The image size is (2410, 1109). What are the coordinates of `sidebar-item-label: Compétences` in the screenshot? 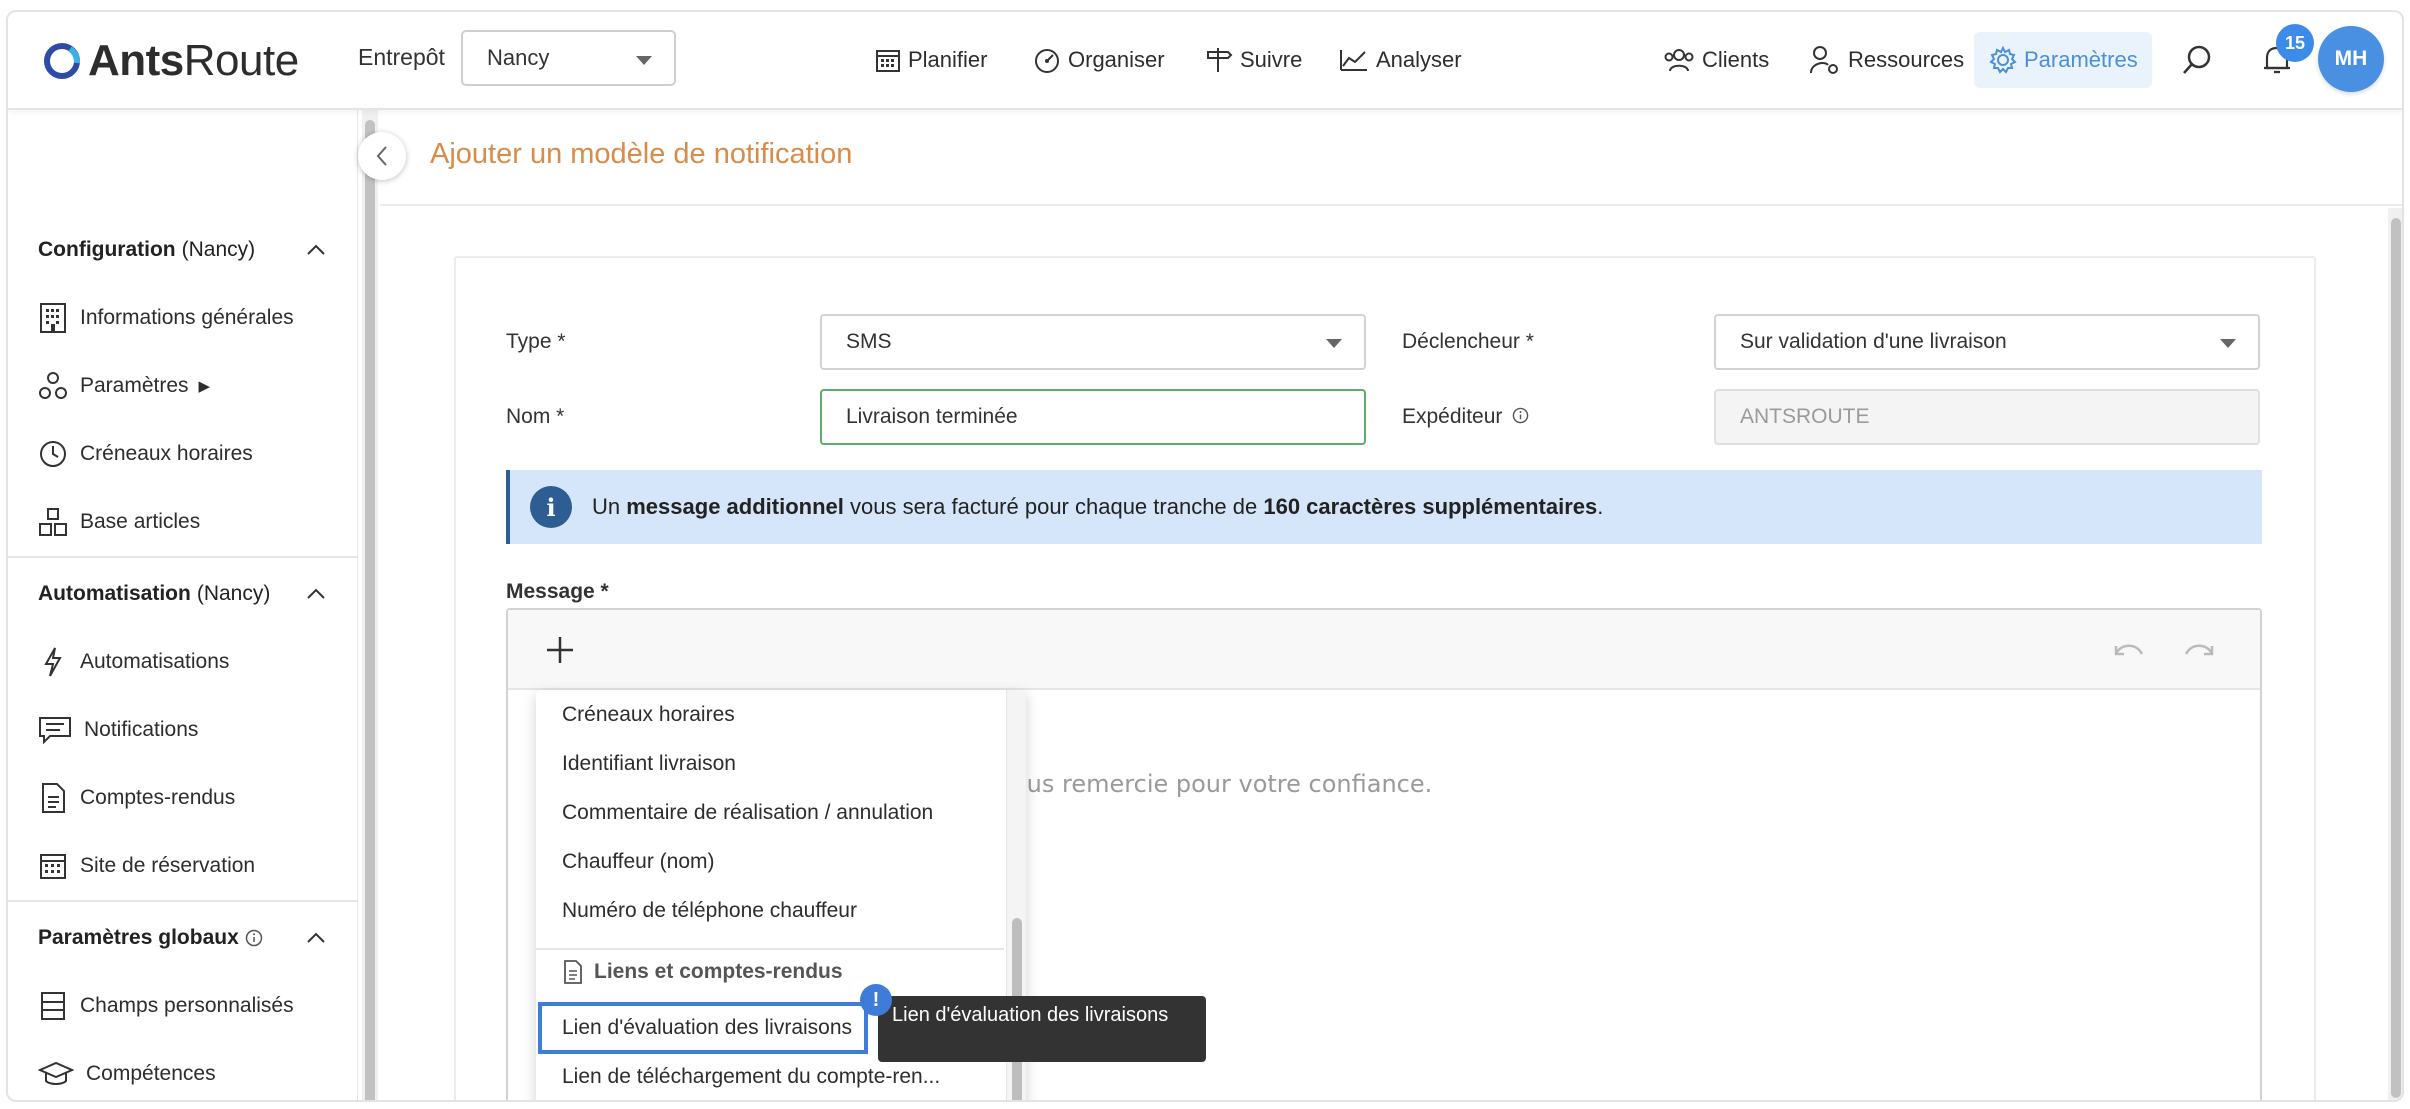 It's located at (151, 1073).